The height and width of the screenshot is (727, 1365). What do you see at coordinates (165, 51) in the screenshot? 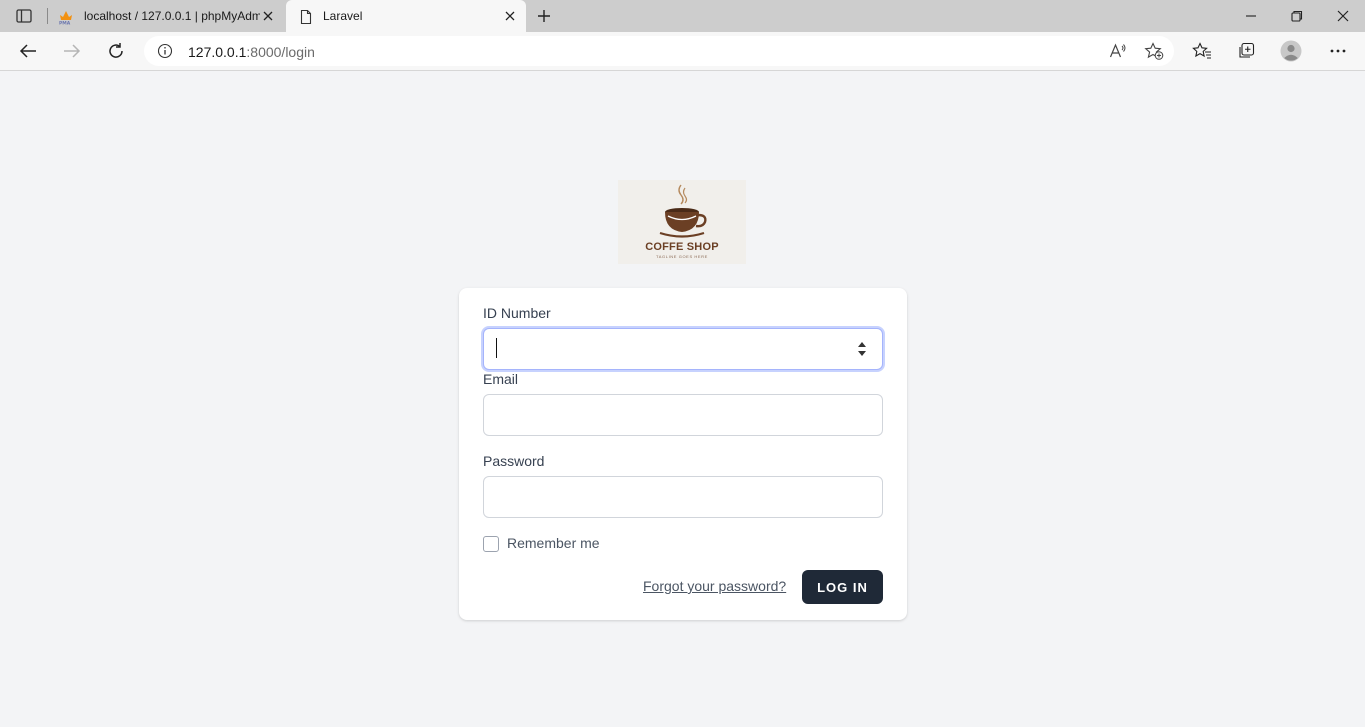
I see `site-info-icon` at bounding box center [165, 51].